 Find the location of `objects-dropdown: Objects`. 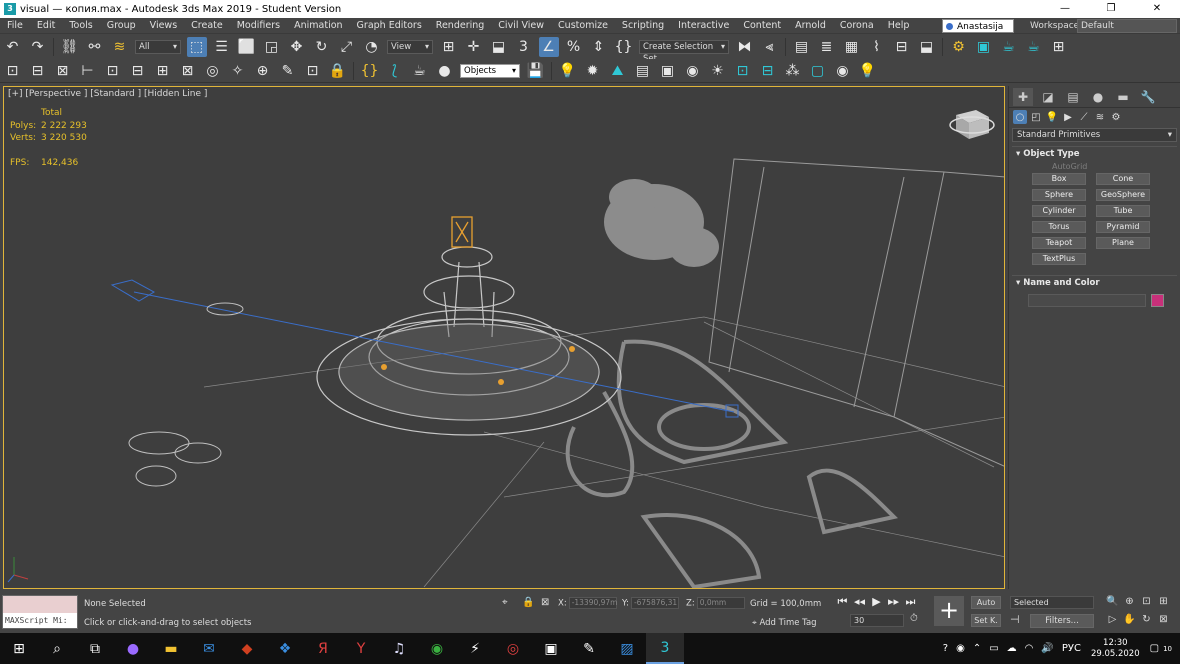

objects-dropdown: Objects is located at coordinates (490, 70).